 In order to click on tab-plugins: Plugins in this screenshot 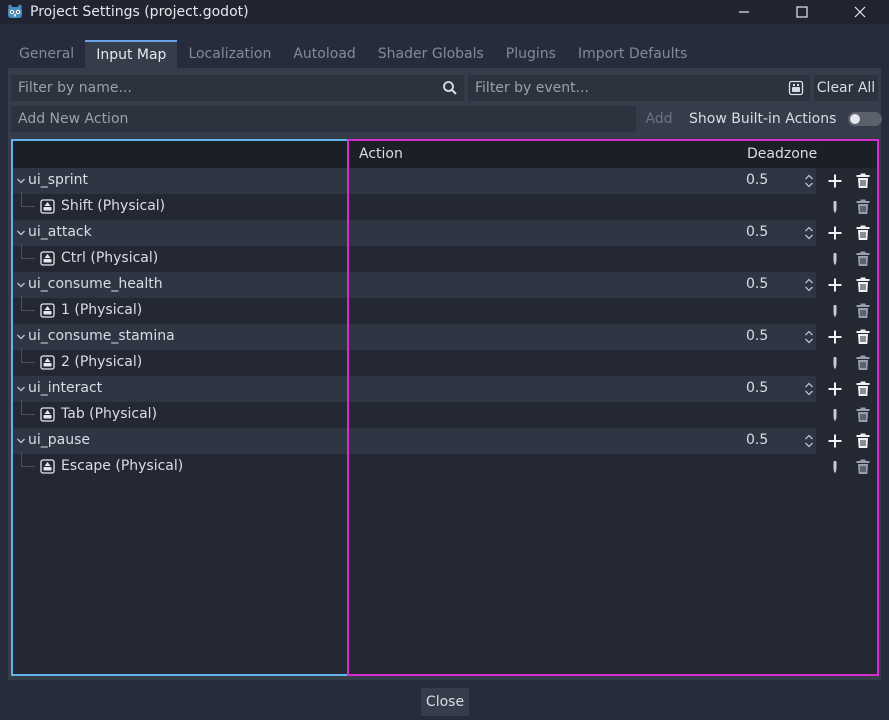, I will do `click(531, 54)`.